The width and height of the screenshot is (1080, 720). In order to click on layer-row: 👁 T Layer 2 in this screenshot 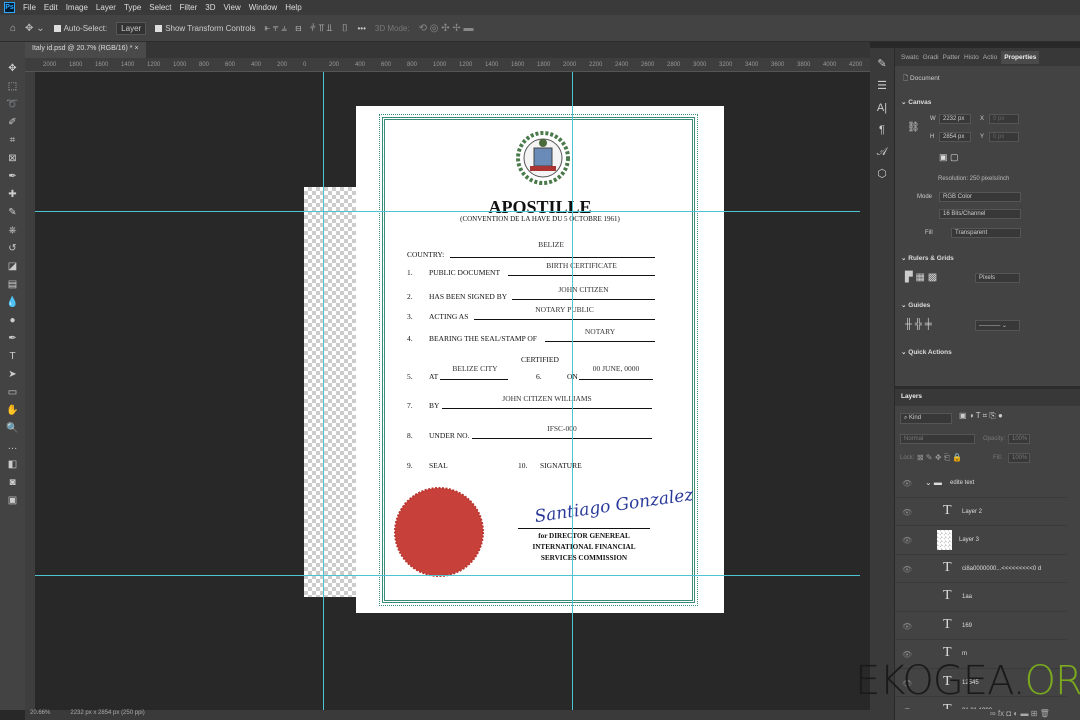, I will do `click(981, 512)`.